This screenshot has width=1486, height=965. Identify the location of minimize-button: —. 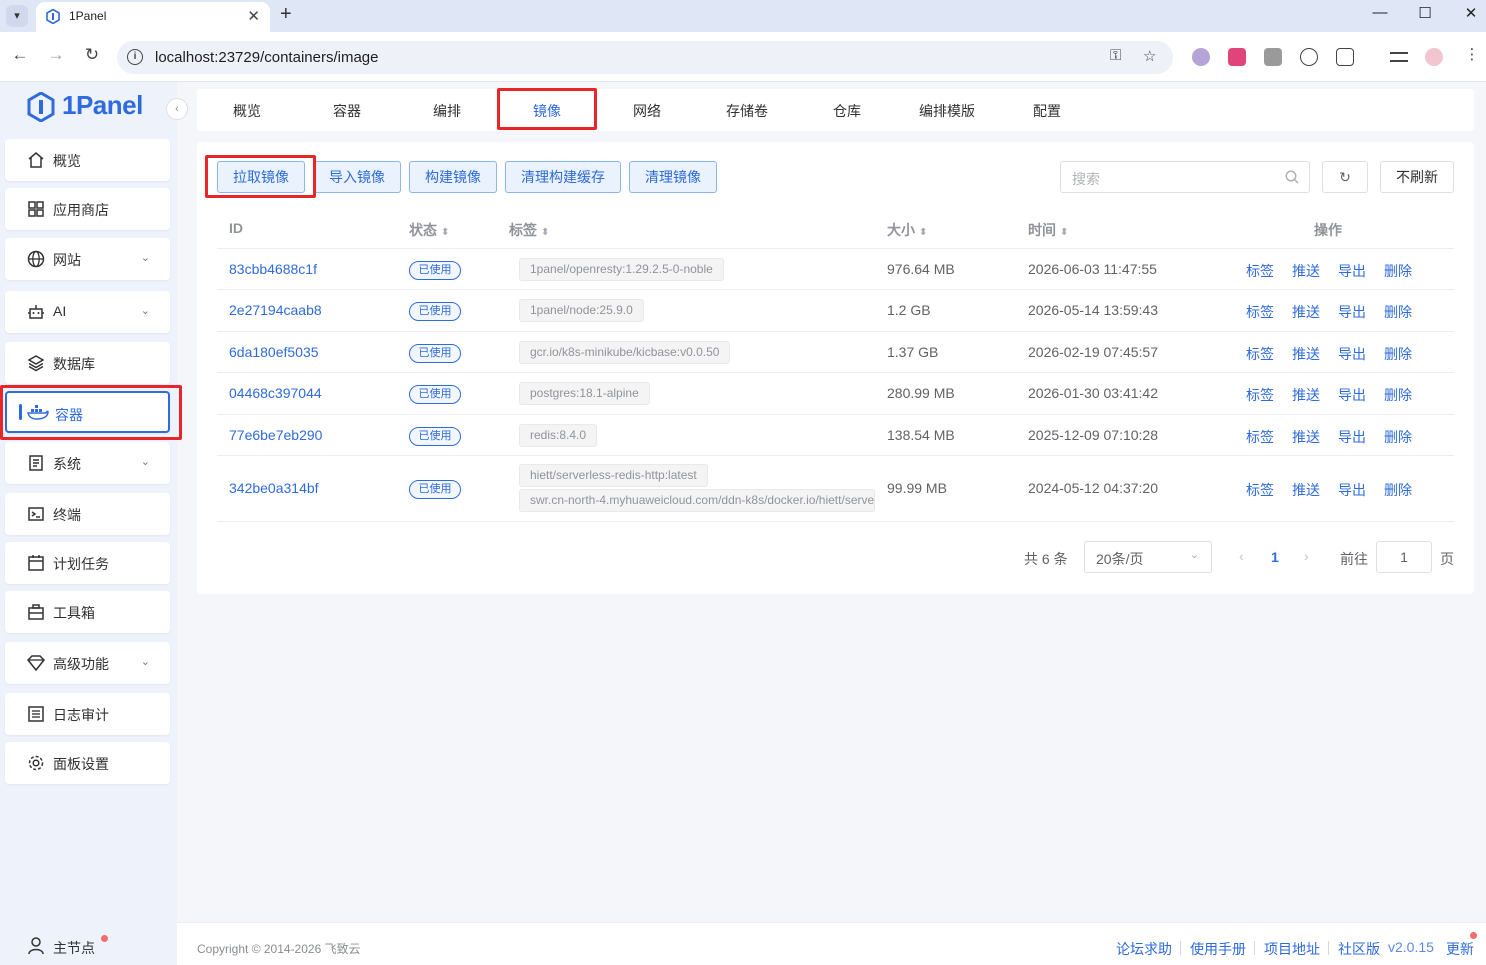
(1380, 12).